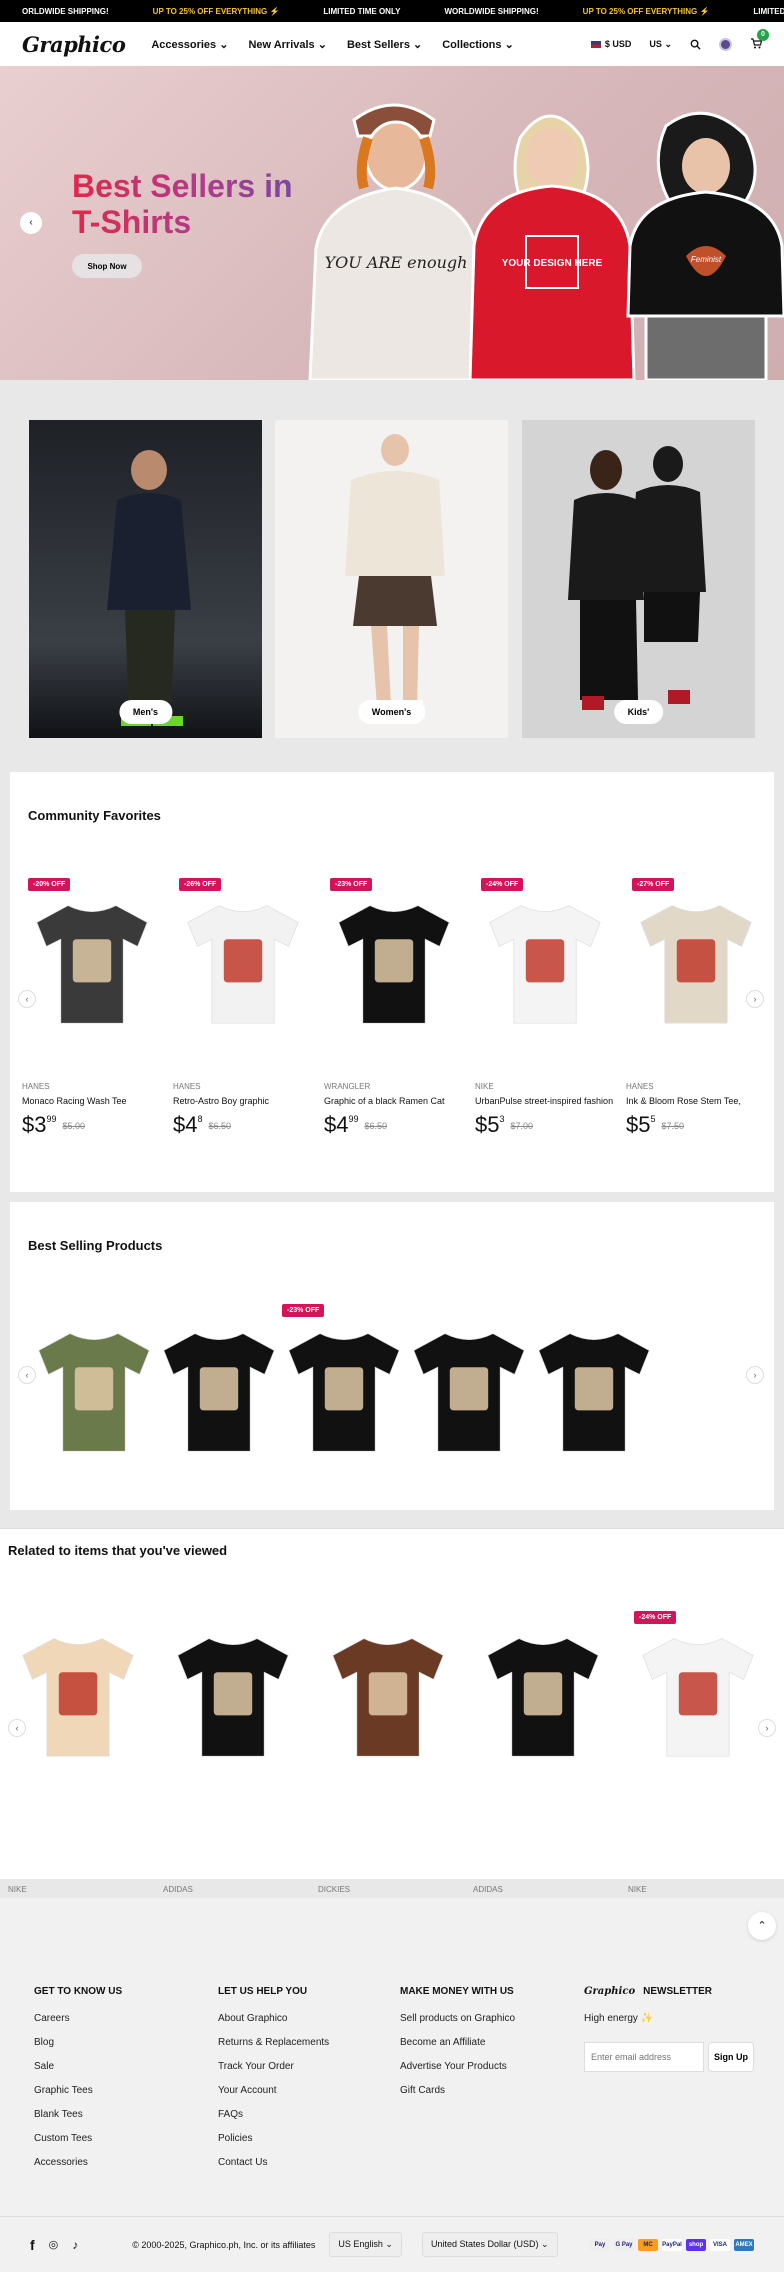 Image resolution: width=784 pixels, height=2272 pixels. I want to click on carousel-next-arrow: ›, so click(755, 1375).